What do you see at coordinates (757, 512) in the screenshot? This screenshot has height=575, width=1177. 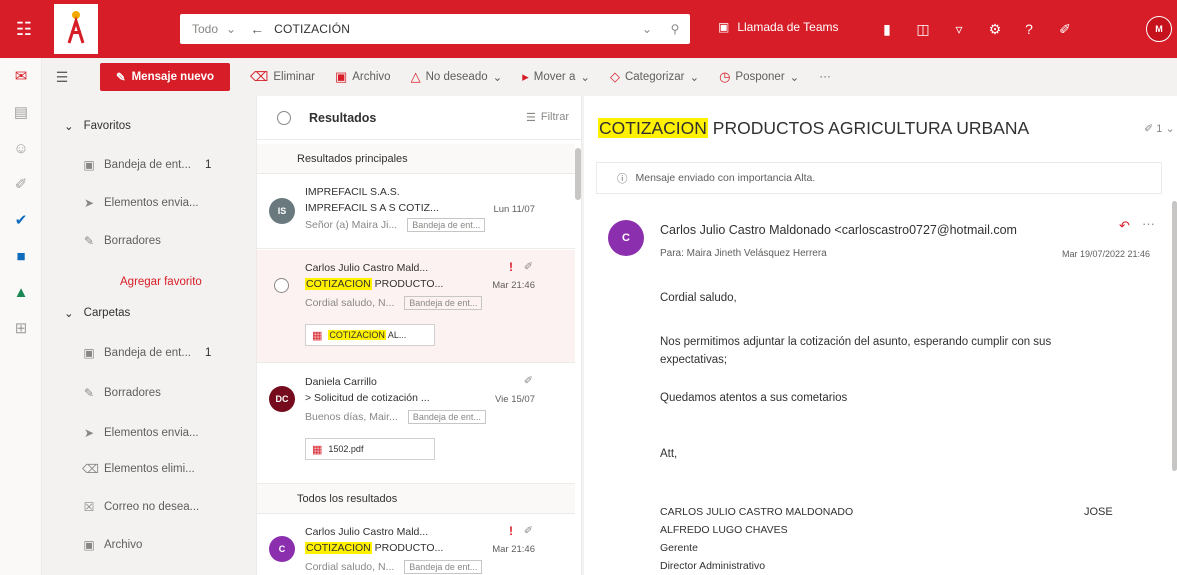 I see `signature-line: CARLOS JULIO CASTRO MALDONADO` at bounding box center [757, 512].